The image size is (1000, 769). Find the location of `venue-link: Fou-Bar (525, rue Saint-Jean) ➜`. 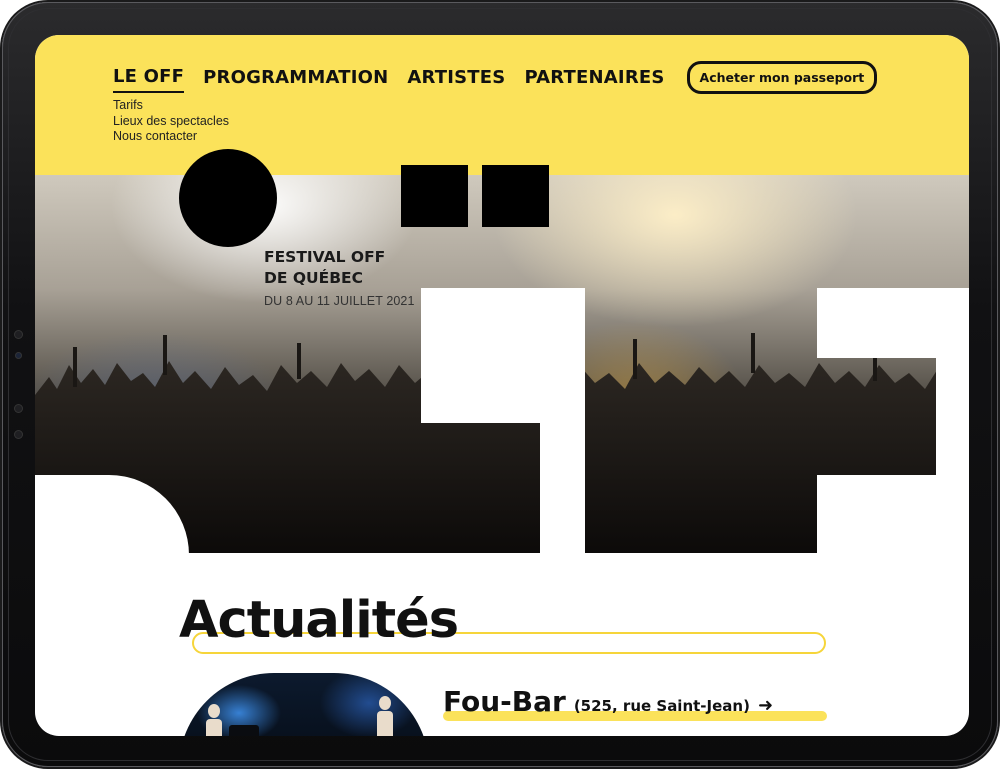

venue-link: Fou-Bar (525, rue Saint-Jean) ➜ is located at coordinates (635, 703).